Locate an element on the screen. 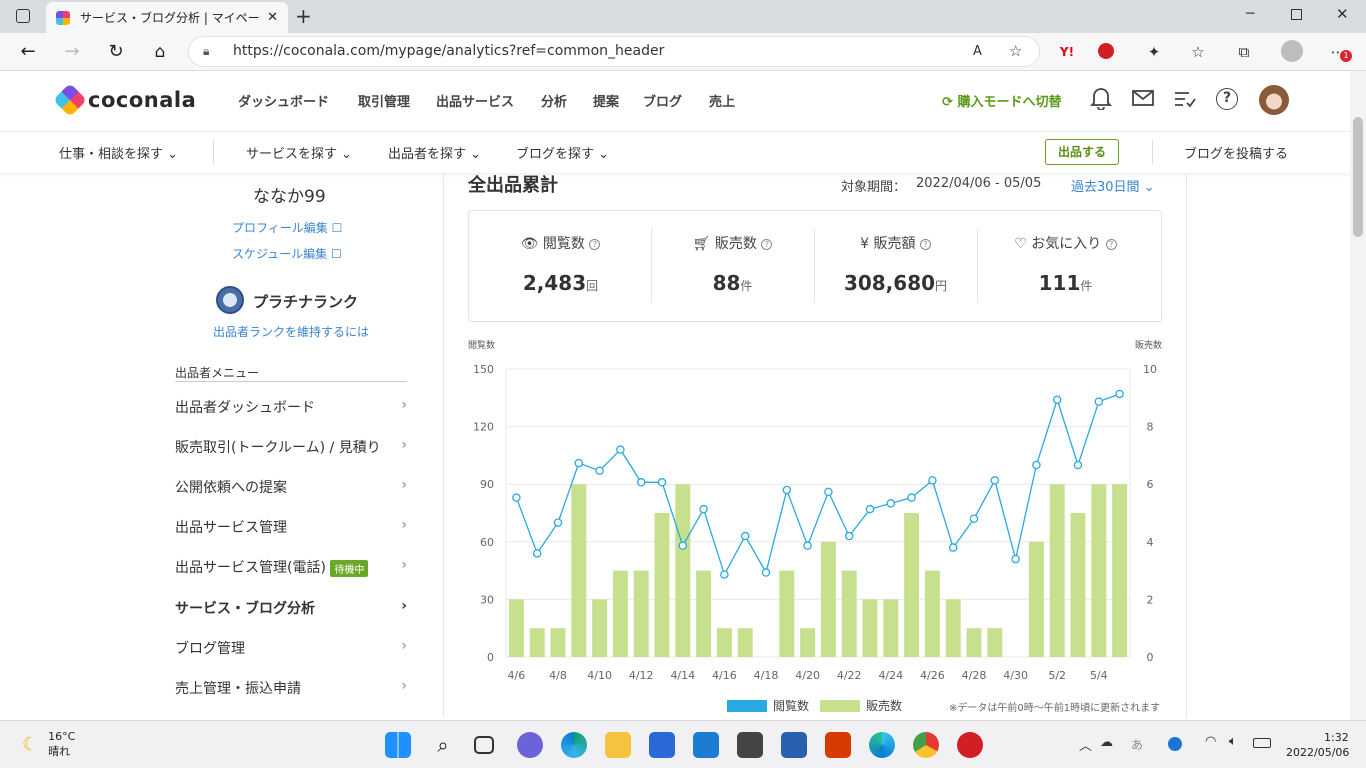 This screenshot has height=768, width=1366. menu-service-management: 出品サービス管理 › is located at coordinates (291, 527).